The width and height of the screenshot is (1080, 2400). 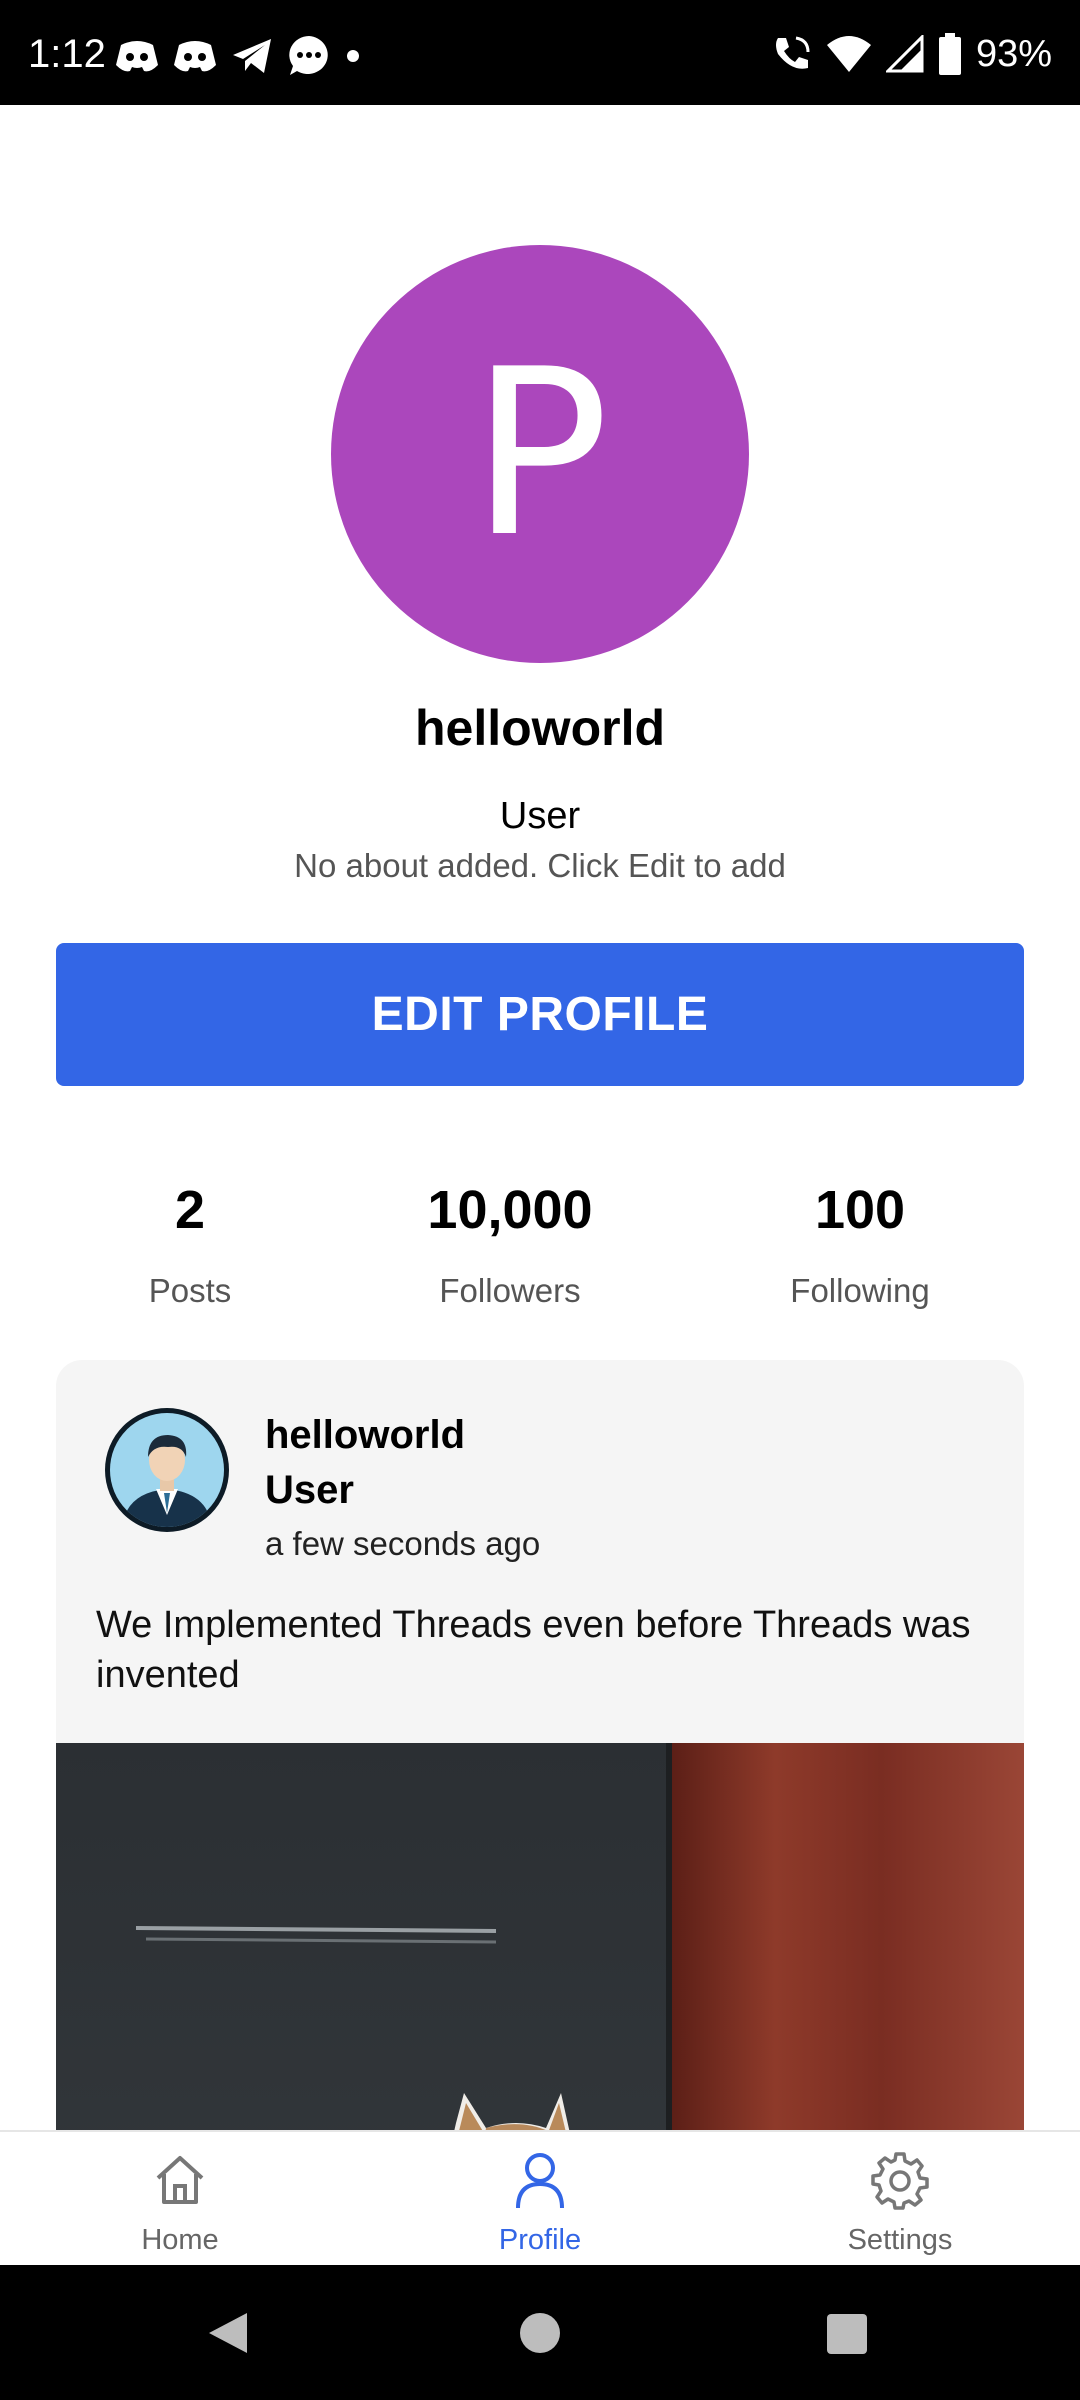 What do you see at coordinates (190, 1210) in the screenshot?
I see `stat-value: 2` at bounding box center [190, 1210].